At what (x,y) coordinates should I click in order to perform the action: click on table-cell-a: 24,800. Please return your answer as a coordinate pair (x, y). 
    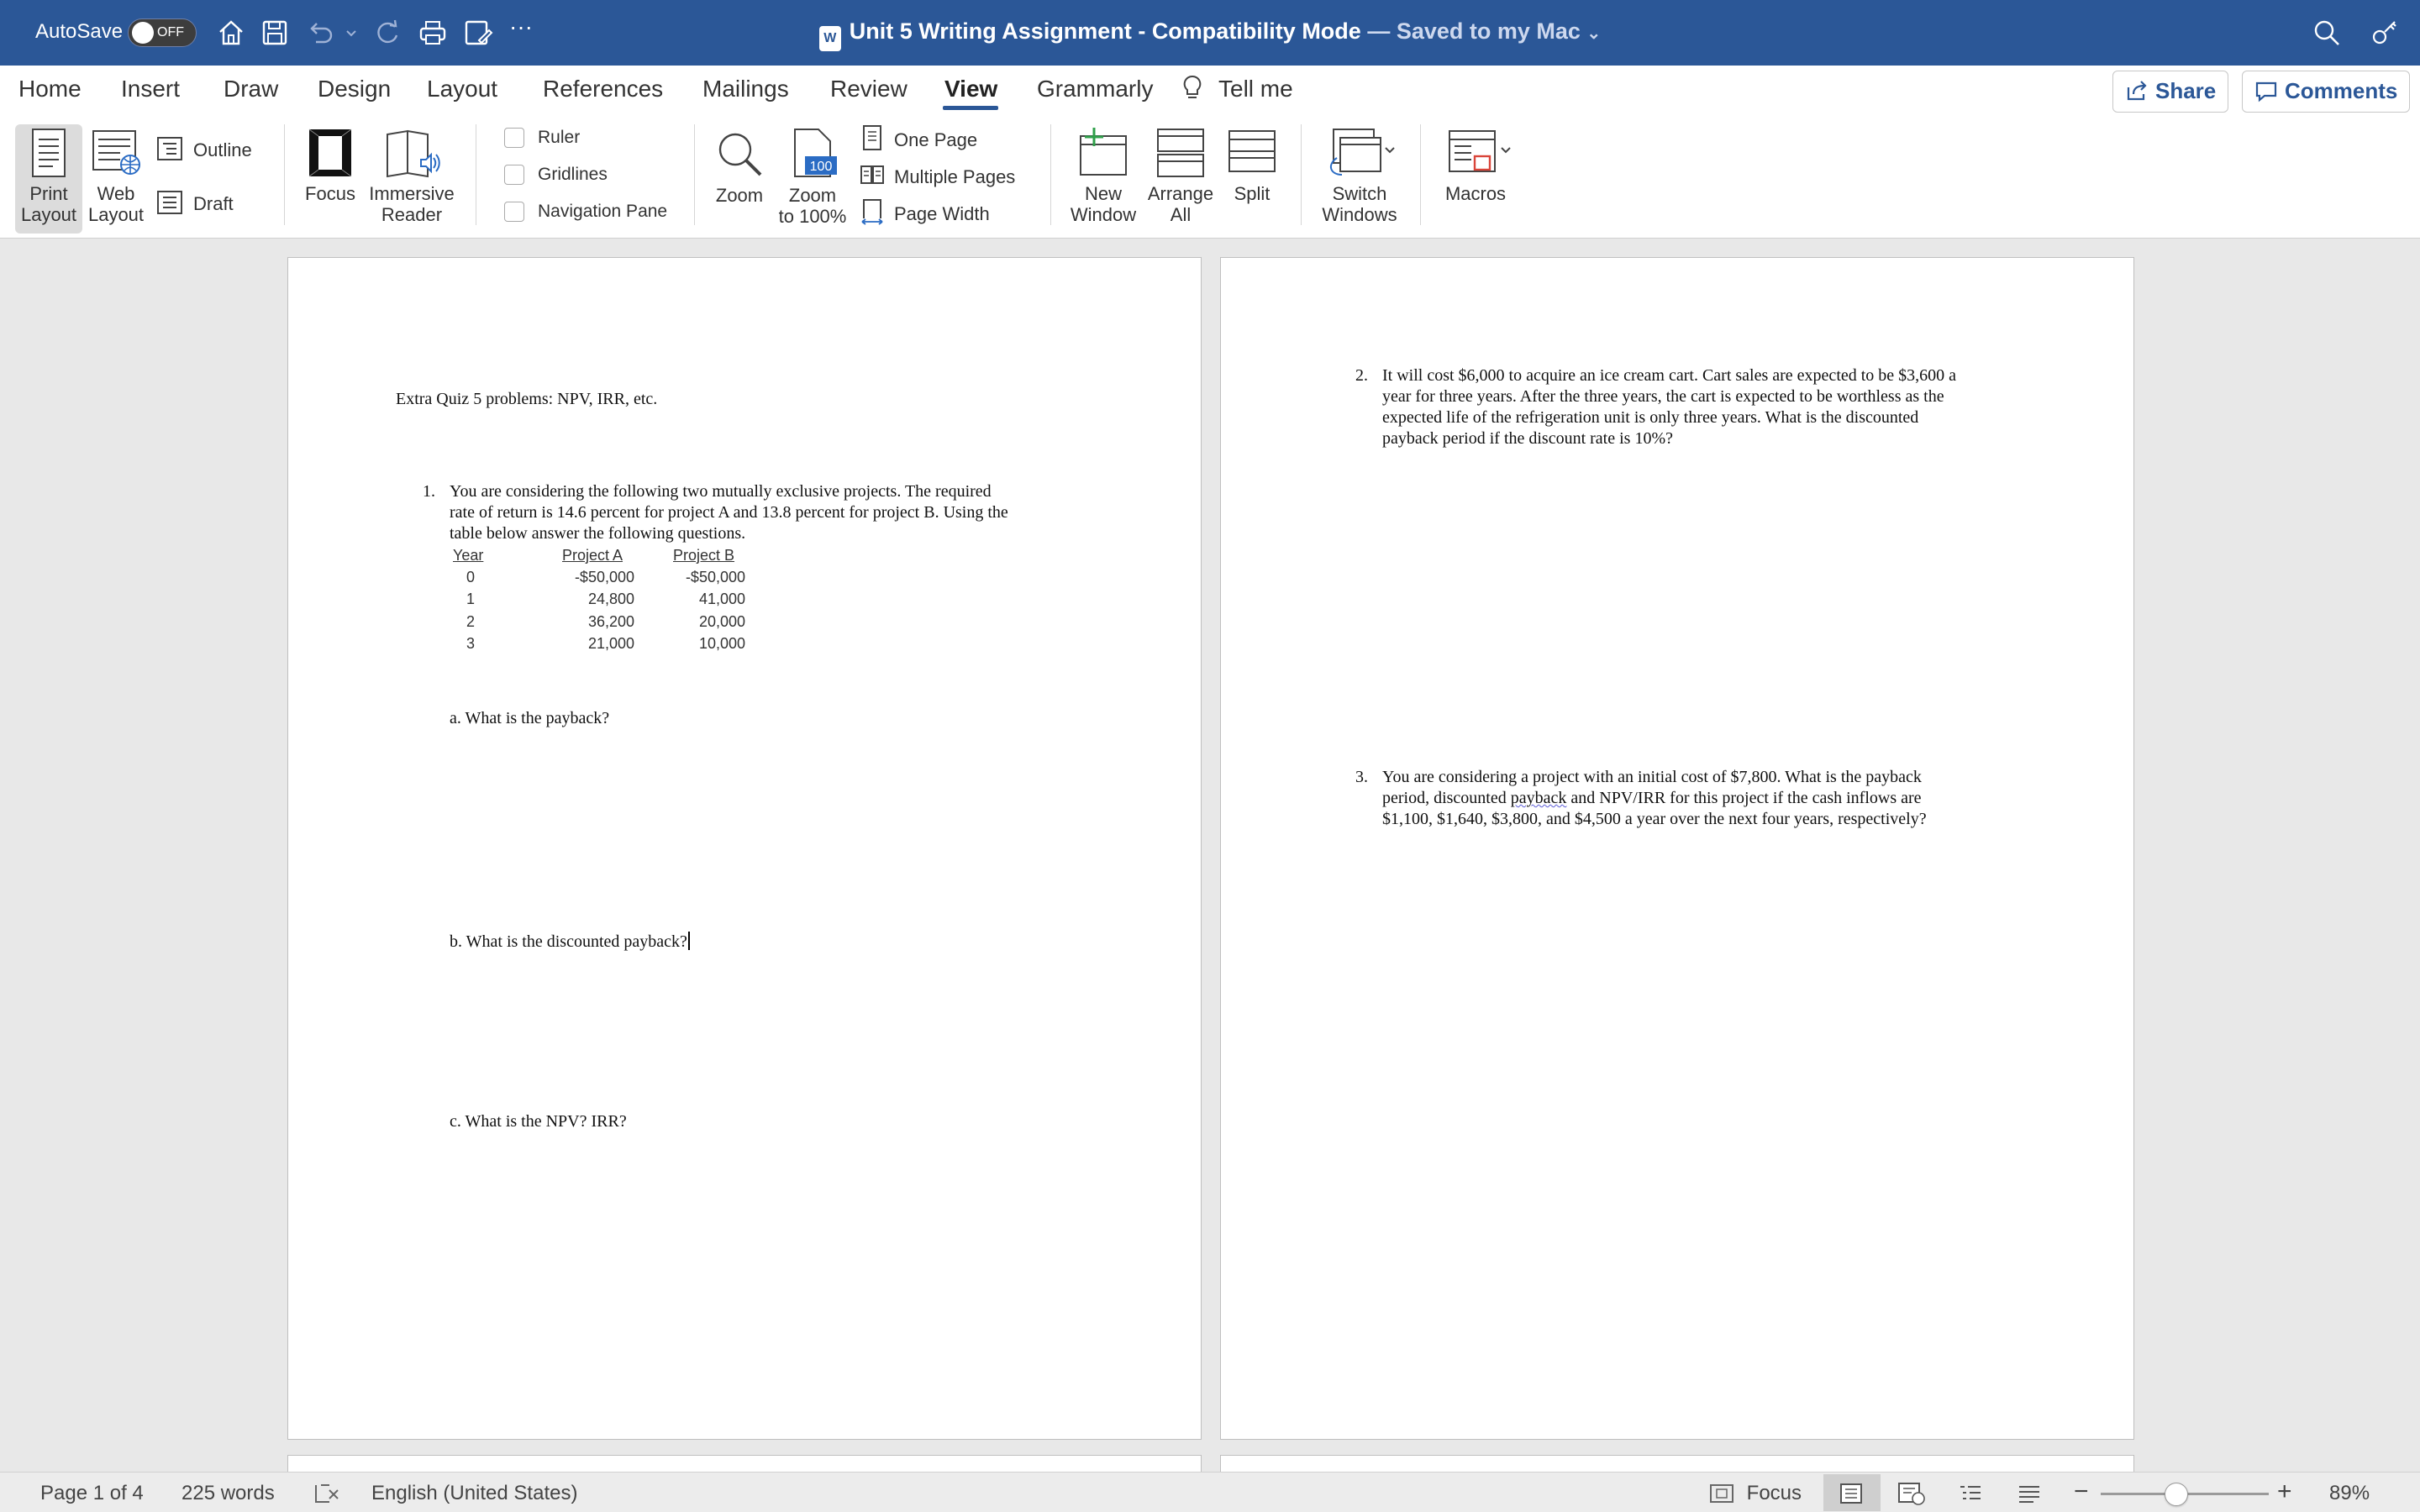
    Looking at the image, I should click on (611, 599).